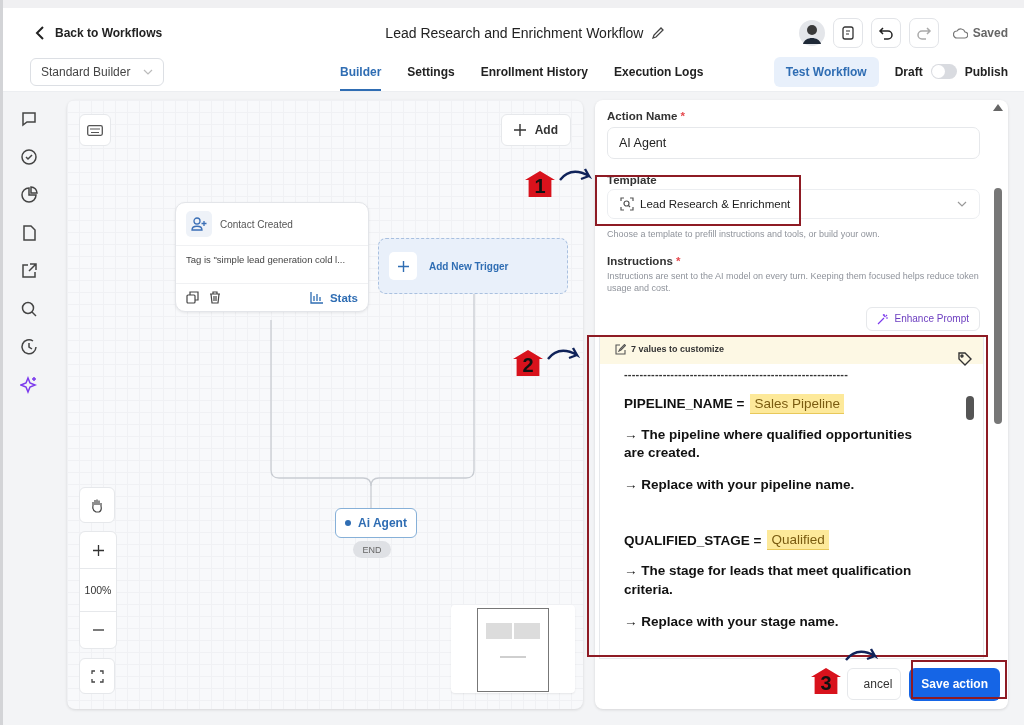 The image size is (1024, 725). Describe the element at coordinates (882, 318) in the screenshot. I see `wand-icon` at that location.